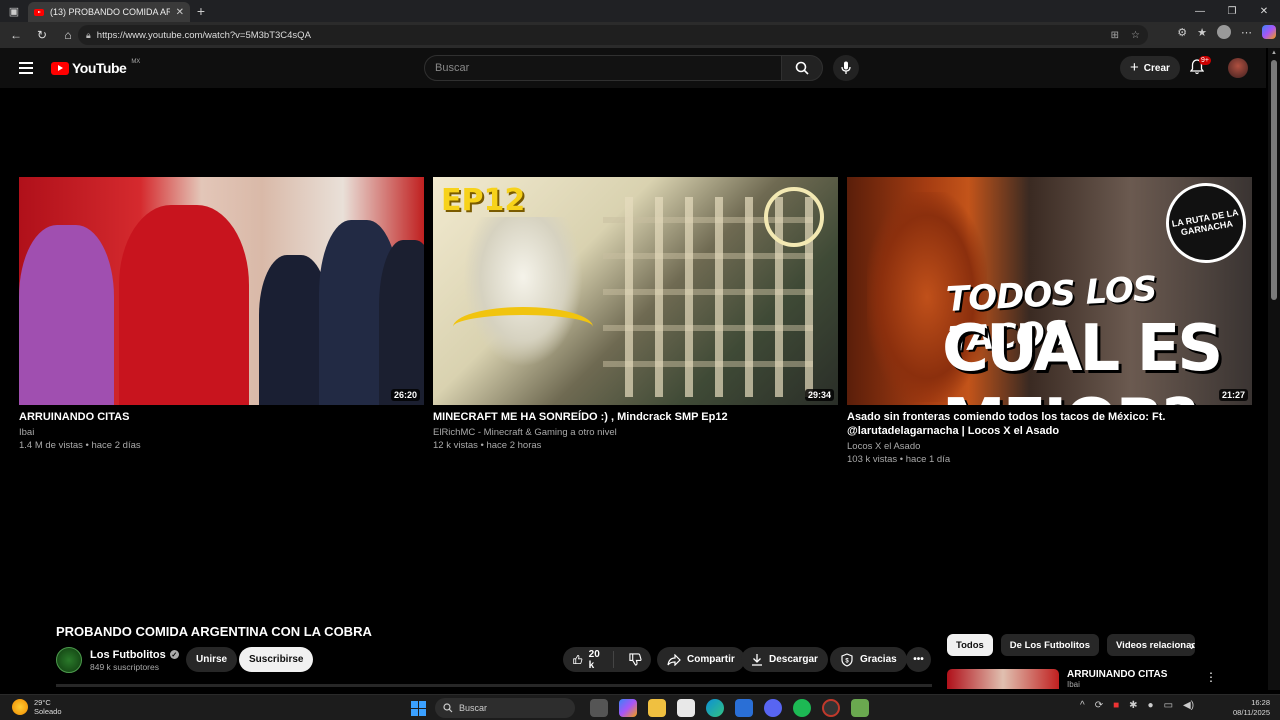 Image resolution: width=1280 pixels, height=720 pixels. I want to click on youtube-logo: YouTube MX, so click(95, 67).